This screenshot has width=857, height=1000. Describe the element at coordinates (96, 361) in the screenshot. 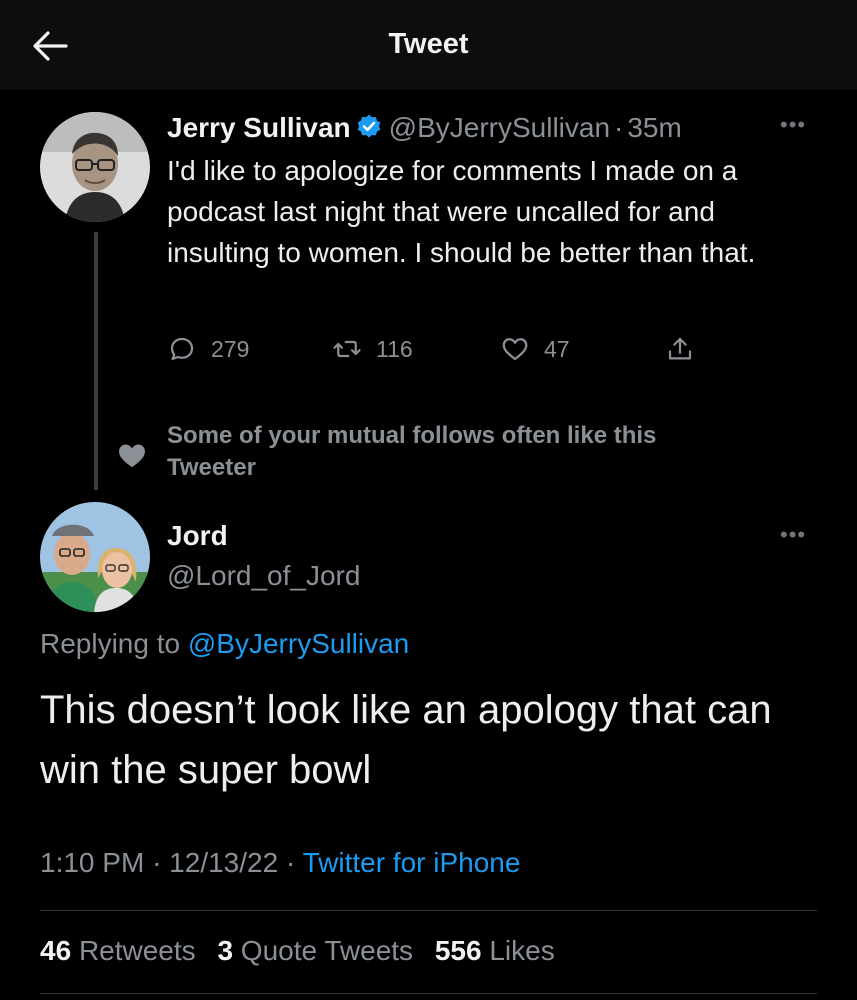

I see `thread-line` at that location.